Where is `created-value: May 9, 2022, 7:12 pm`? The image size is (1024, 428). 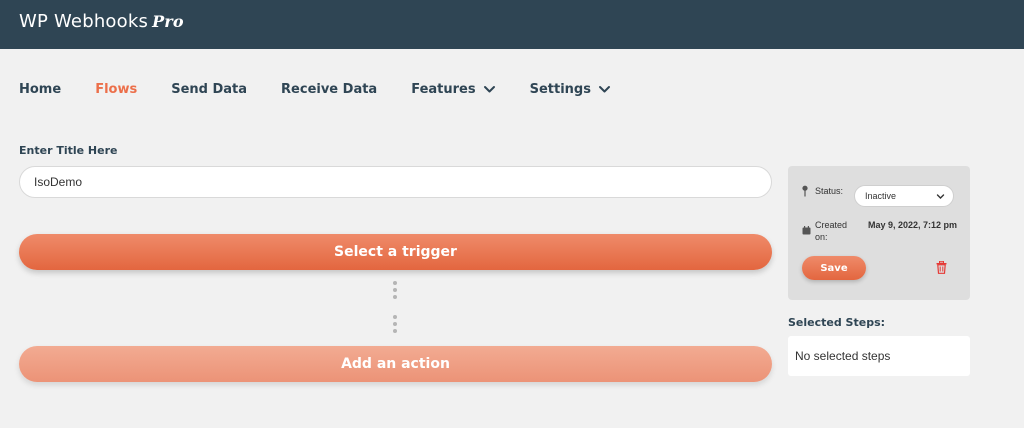 created-value: May 9, 2022, 7:12 pm is located at coordinates (913, 225).